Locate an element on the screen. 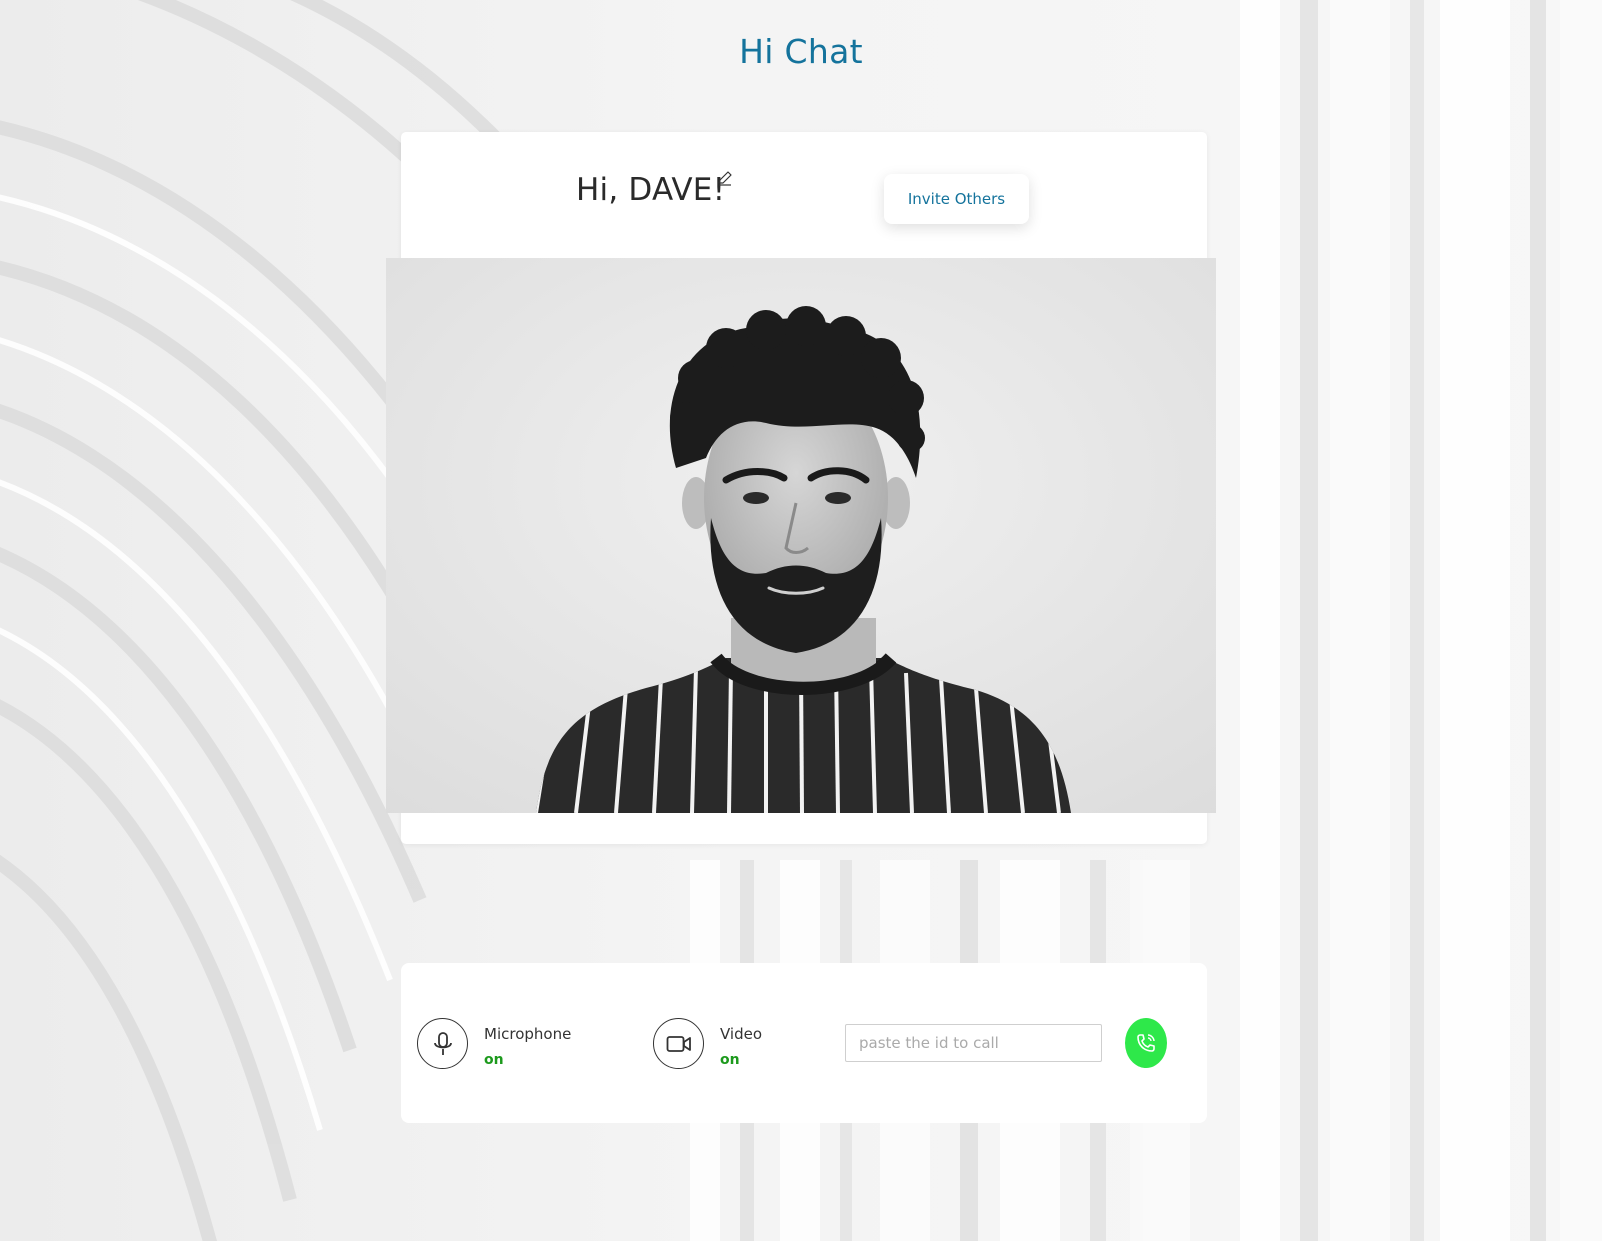  pencil-icon is located at coordinates (725, 178).